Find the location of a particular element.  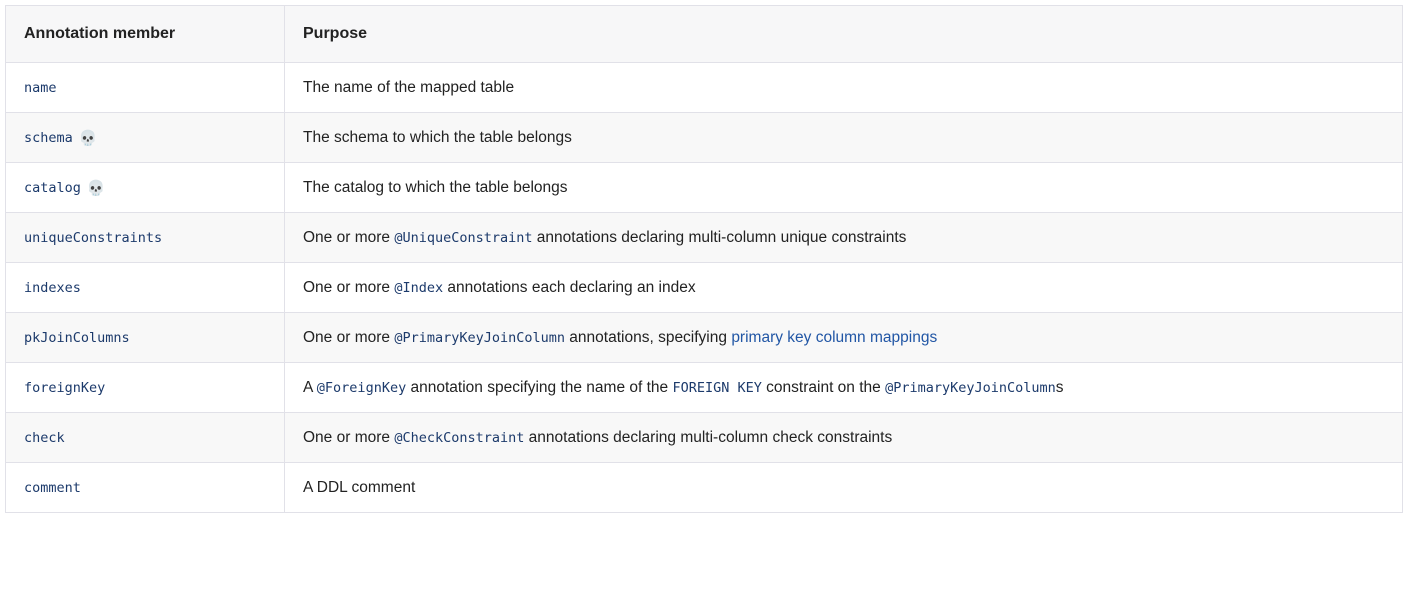

primary-key-mappings-link: primary key column mappings is located at coordinates (834, 337).